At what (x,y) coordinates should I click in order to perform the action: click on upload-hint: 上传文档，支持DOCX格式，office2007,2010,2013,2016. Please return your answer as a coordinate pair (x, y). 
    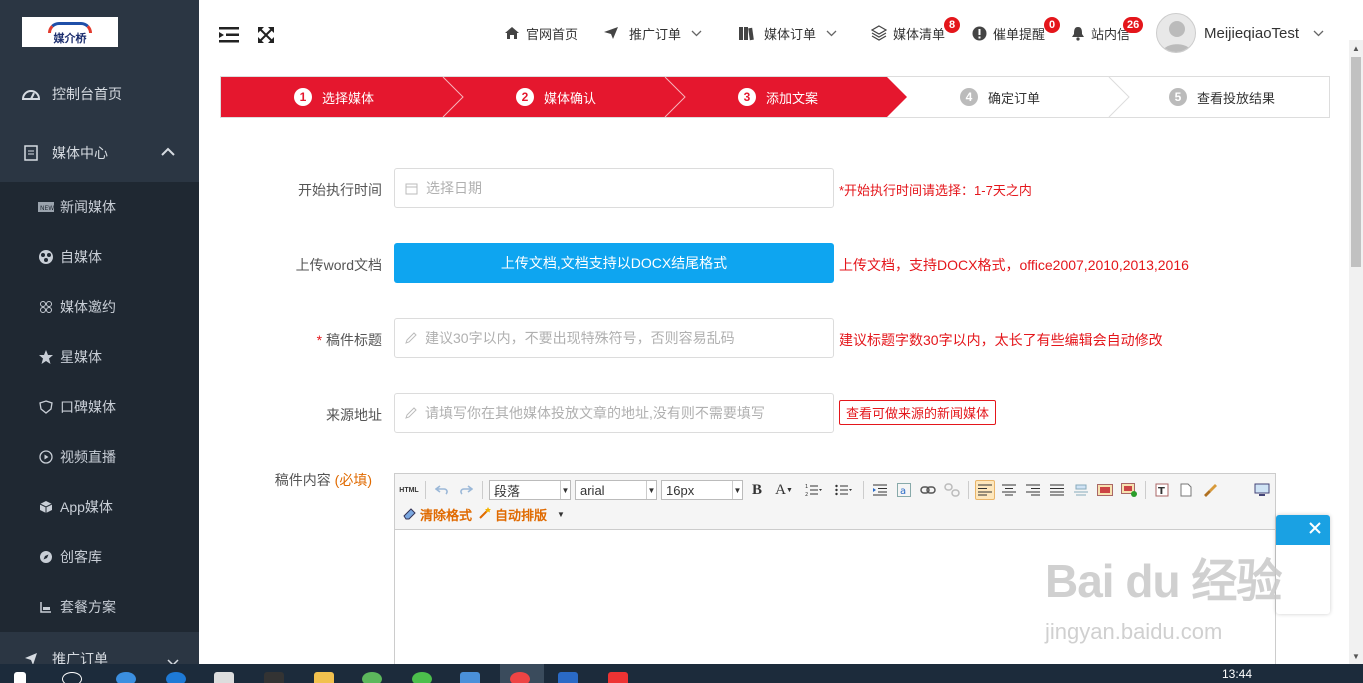
    Looking at the image, I should click on (1014, 265).